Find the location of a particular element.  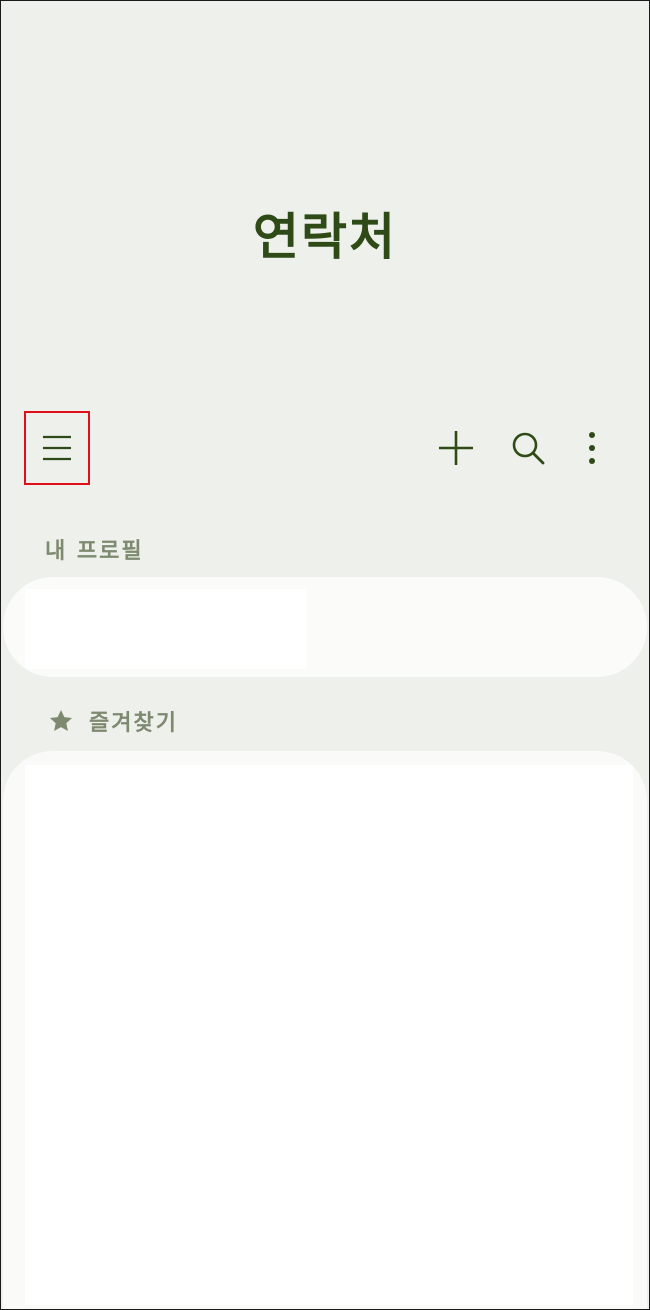

more-vertical-icon is located at coordinates (592, 448).